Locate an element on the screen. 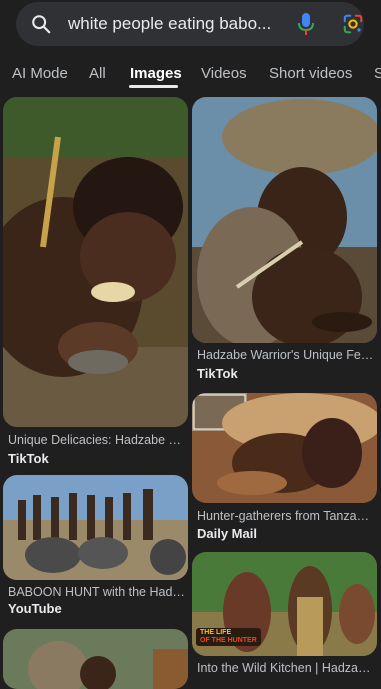 This screenshot has width=381, height=689. result-source: Daily Mail is located at coordinates (227, 533).